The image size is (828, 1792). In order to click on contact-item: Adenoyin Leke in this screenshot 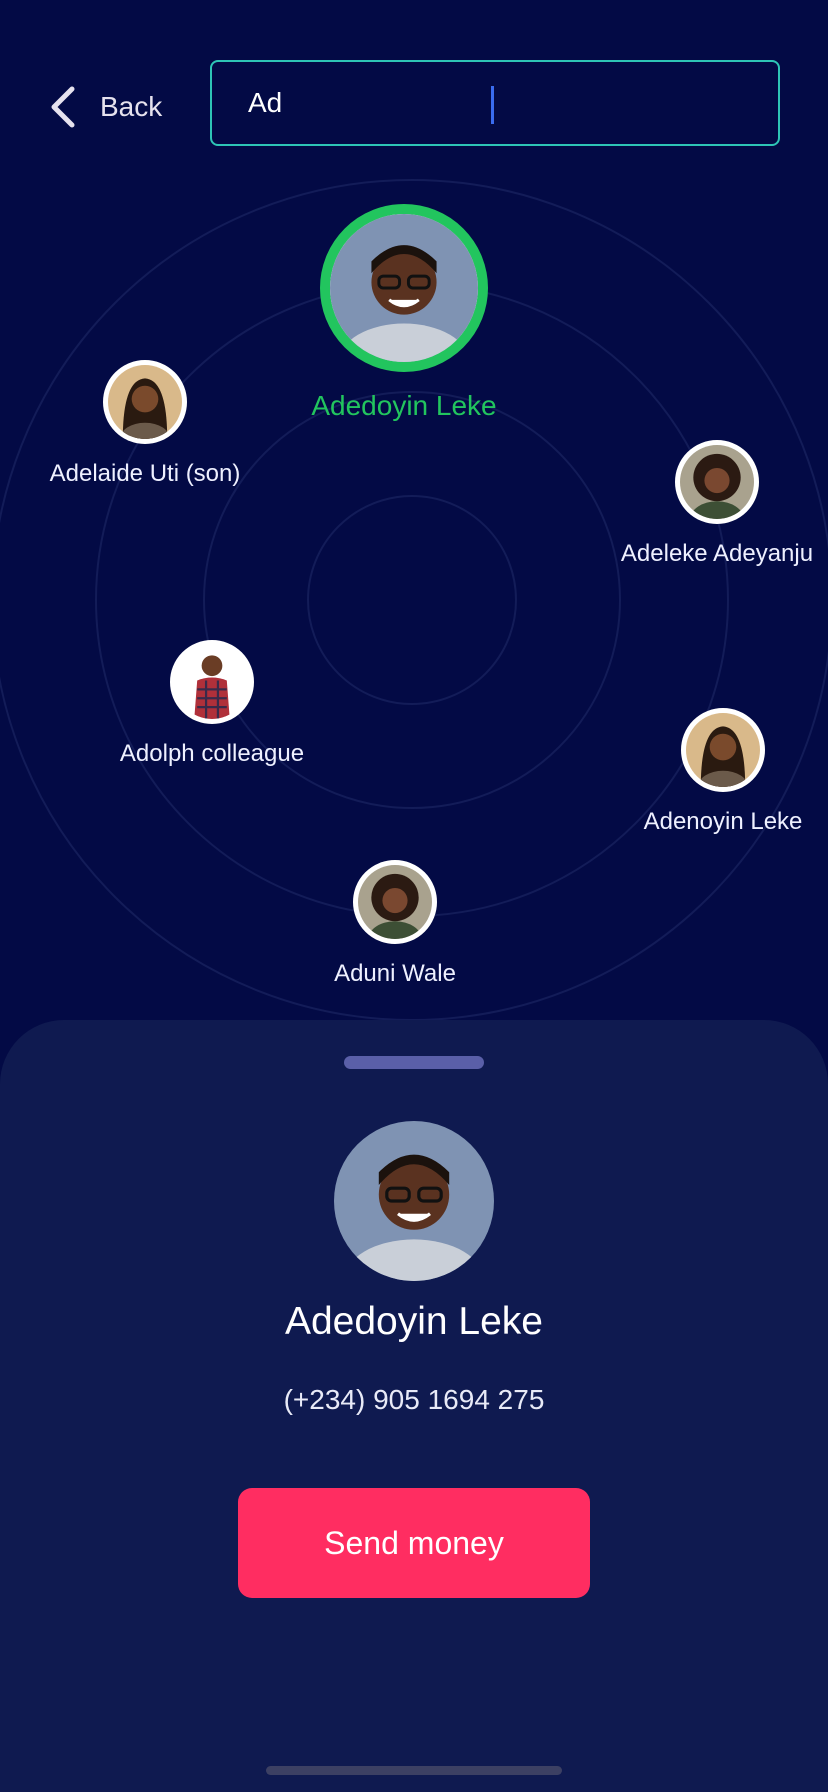, I will do `click(723, 772)`.